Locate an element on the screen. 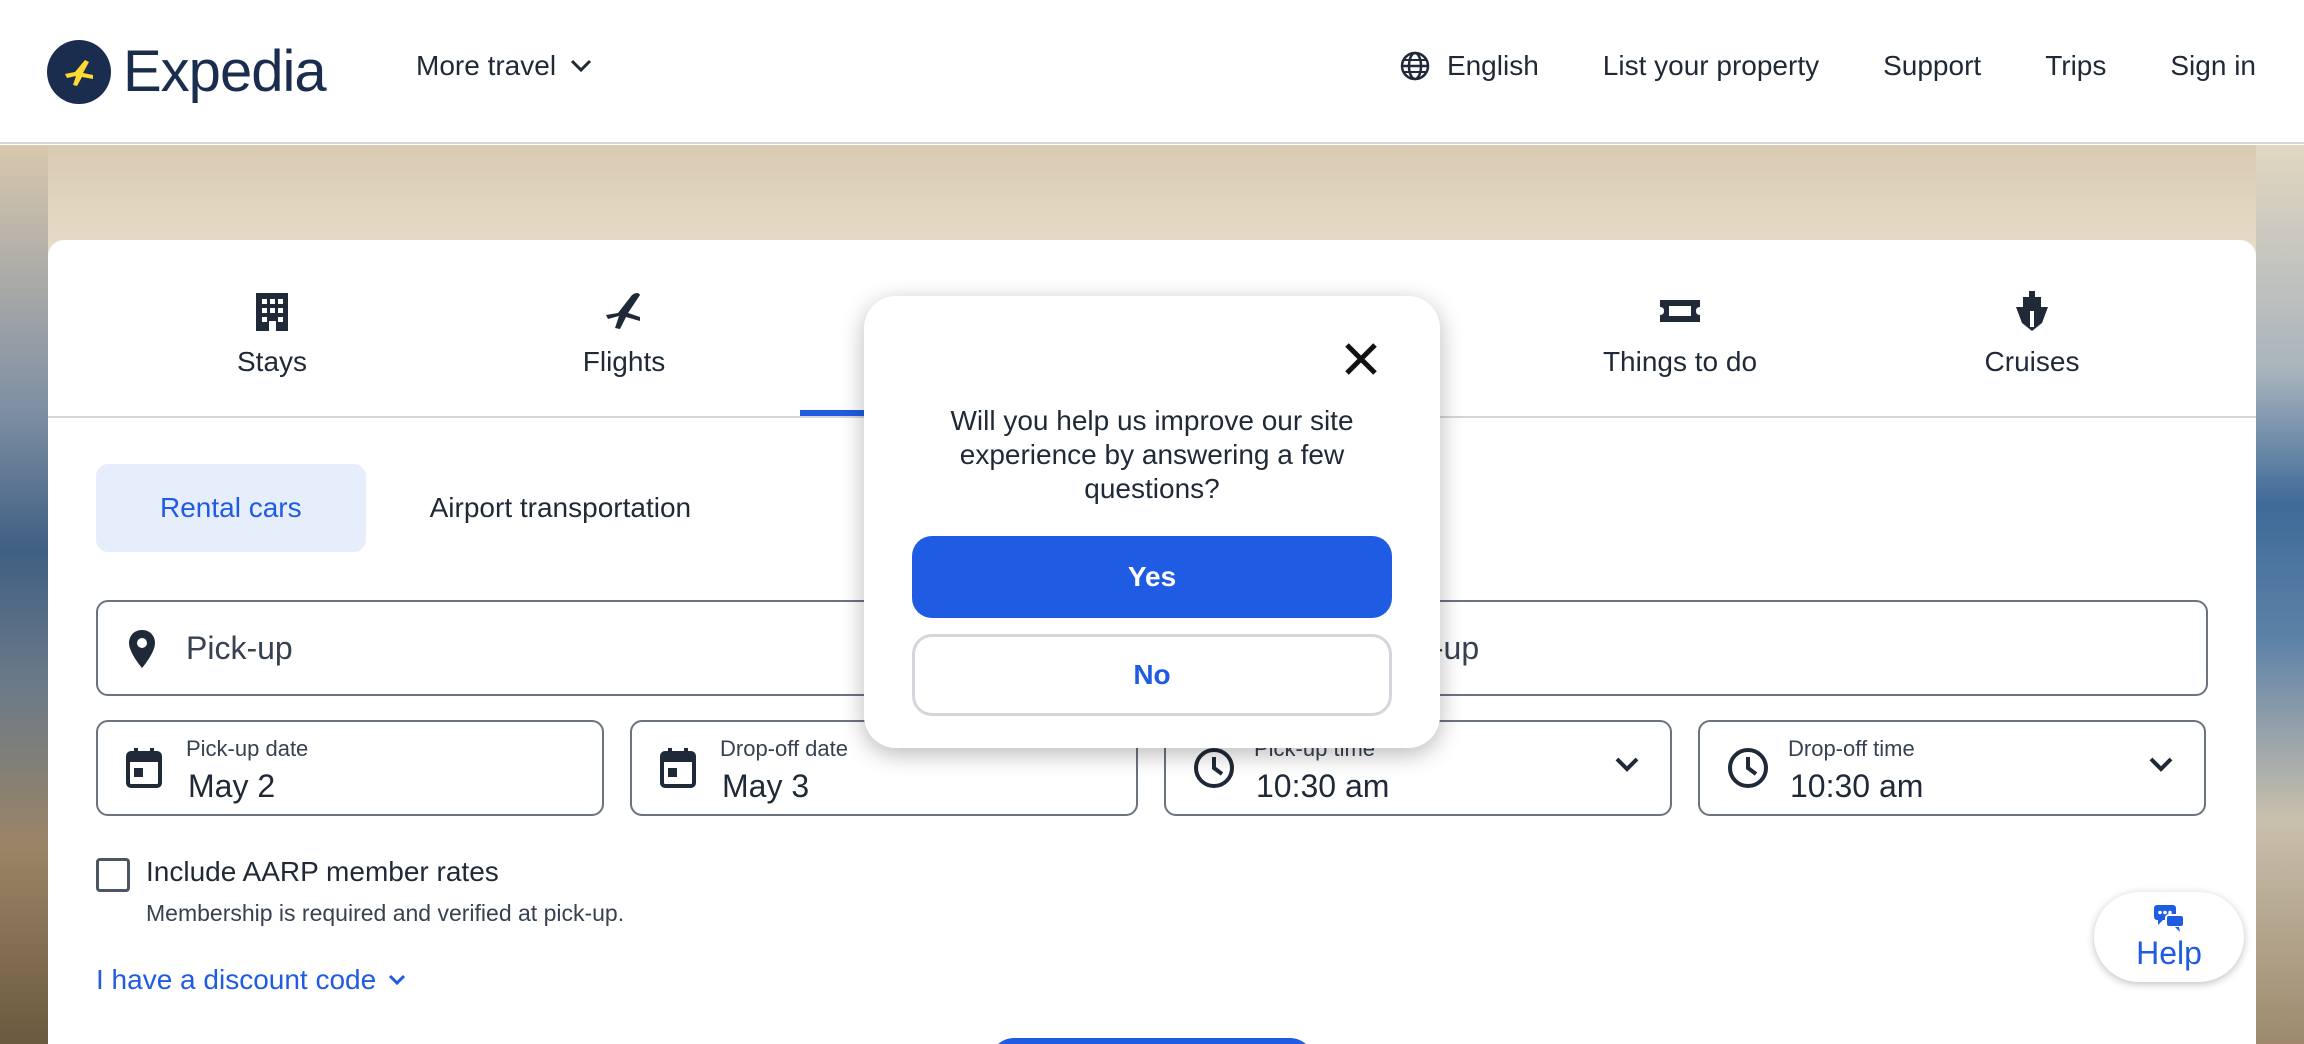  help-label: Help is located at coordinates (2169, 952).